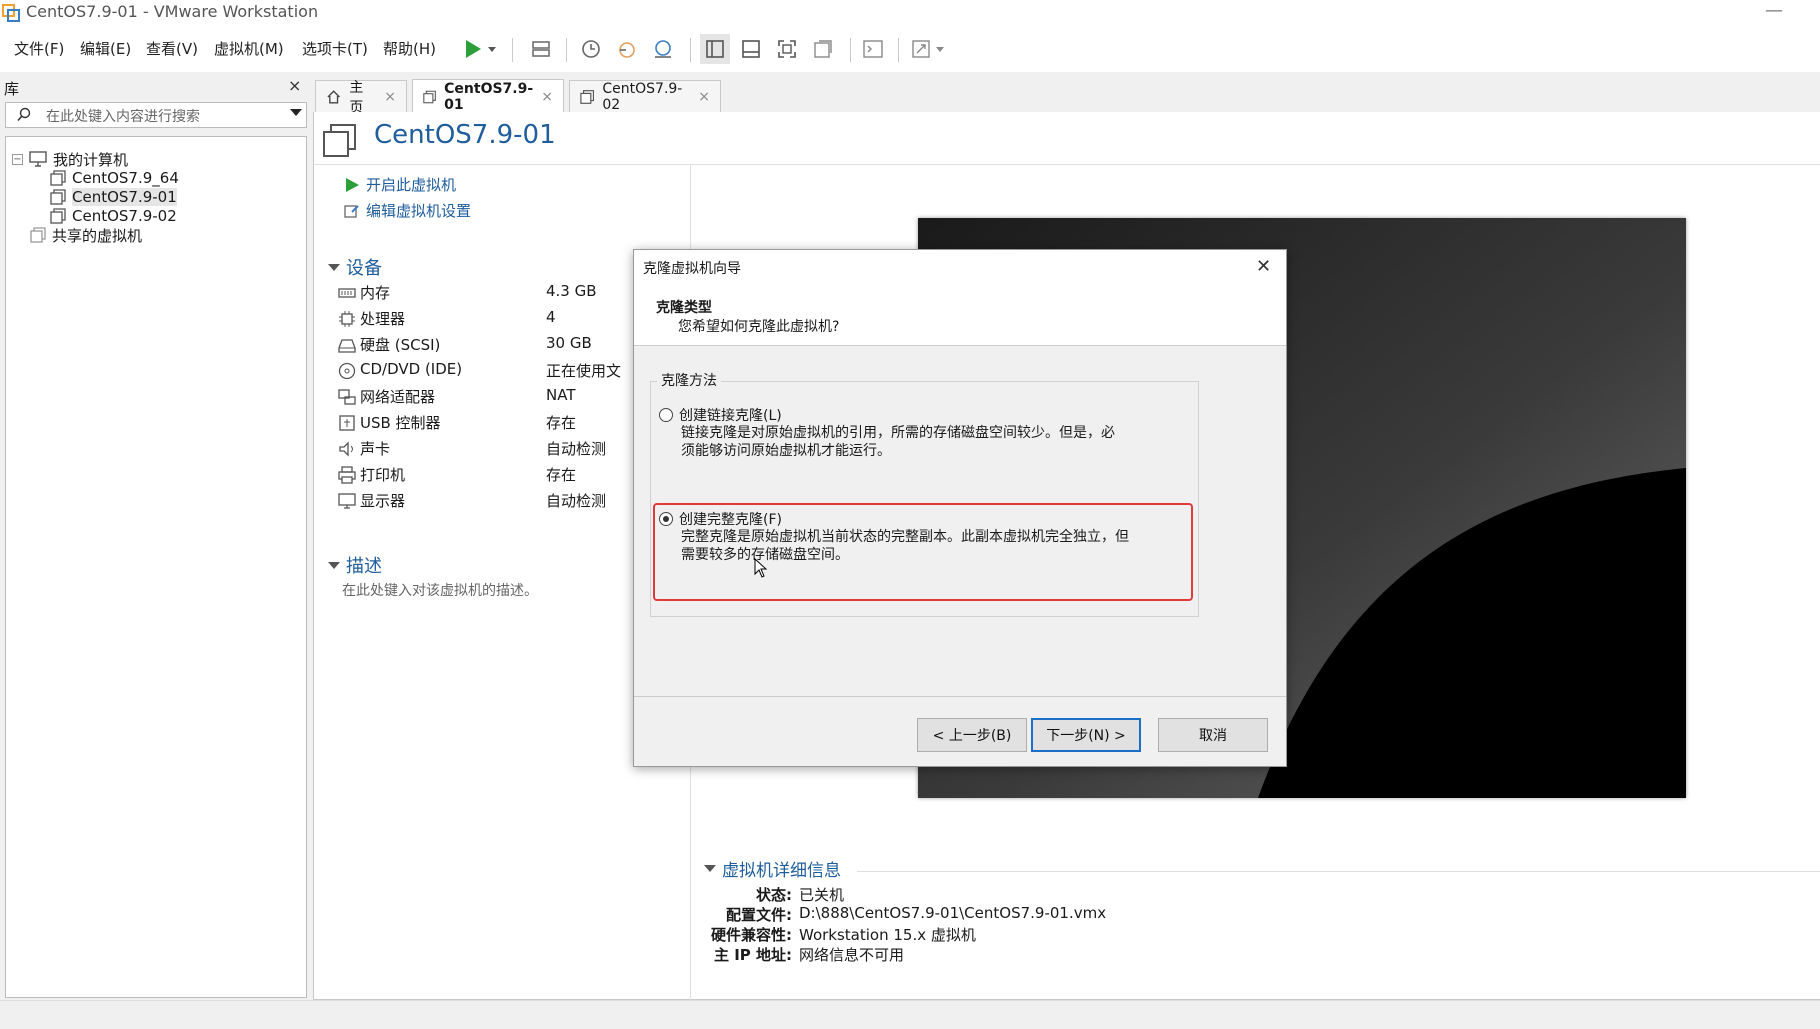  Describe the element at coordinates (335, 48) in the screenshot. I see `menu-tabs: 选项卡(T)` at that location.